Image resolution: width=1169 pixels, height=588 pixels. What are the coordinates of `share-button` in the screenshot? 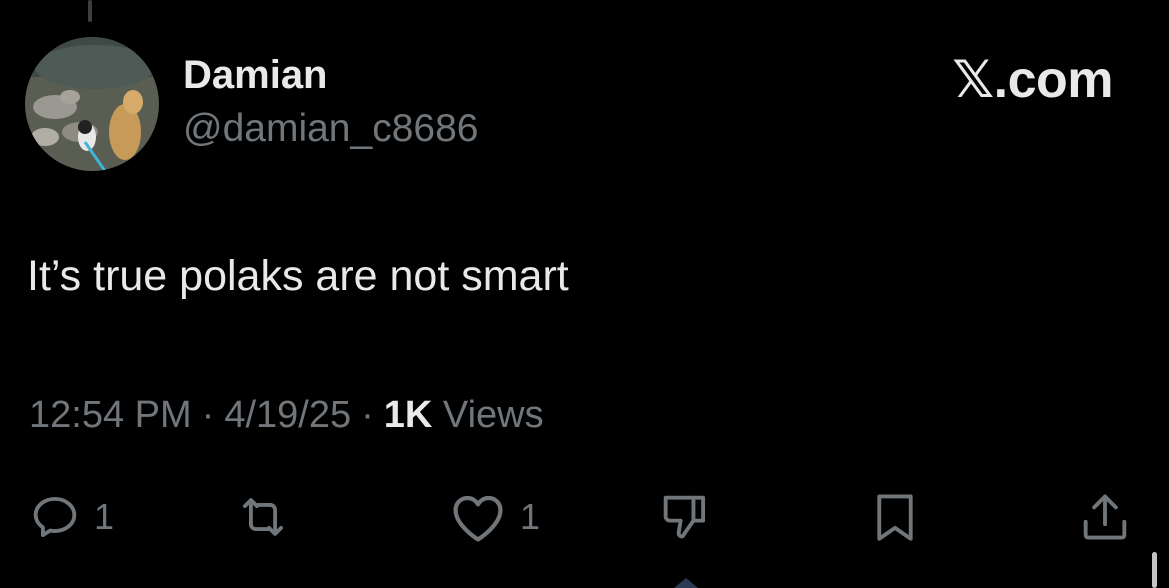 It's located at (1105, 517).